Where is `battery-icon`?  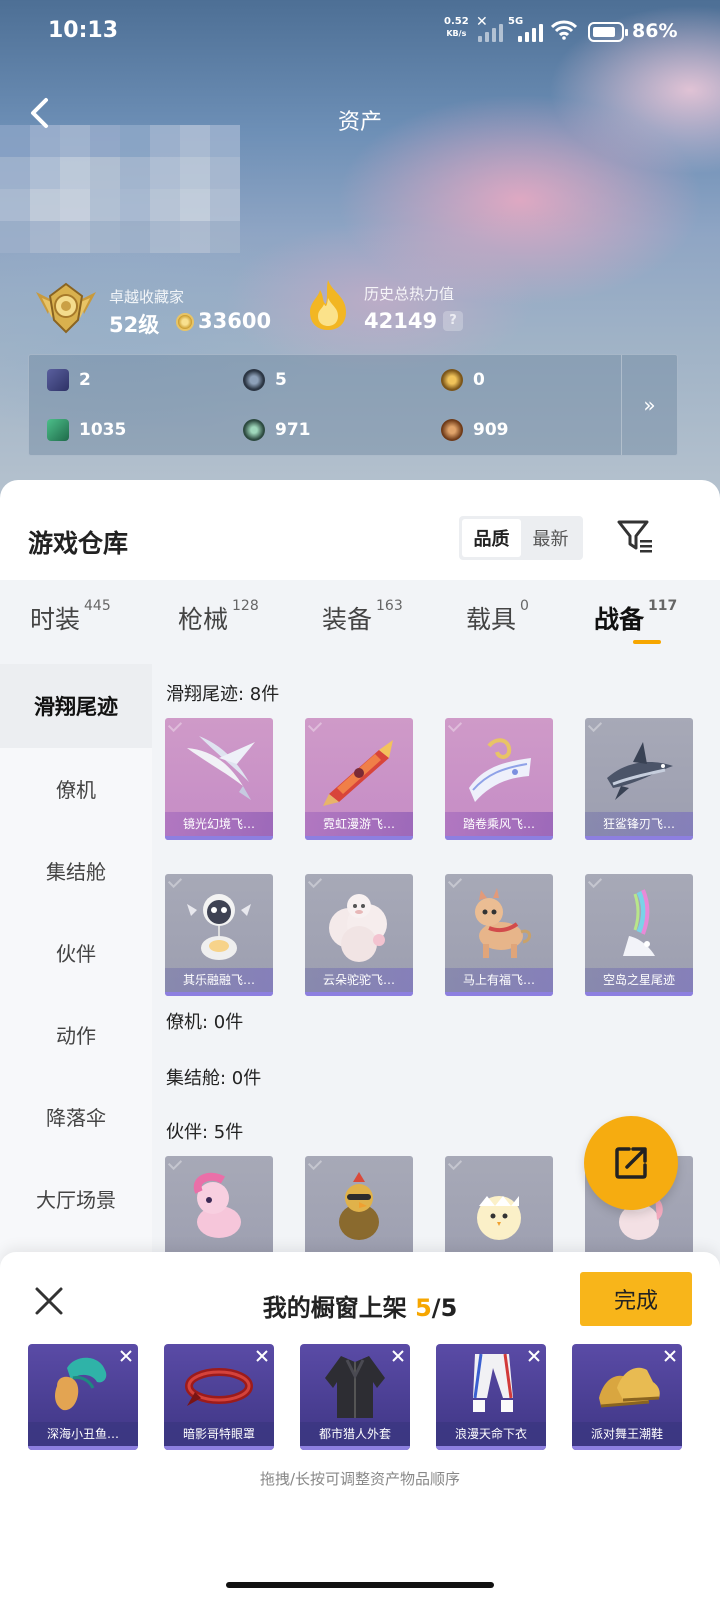 battery-icon is located at coordinates (608, 32).